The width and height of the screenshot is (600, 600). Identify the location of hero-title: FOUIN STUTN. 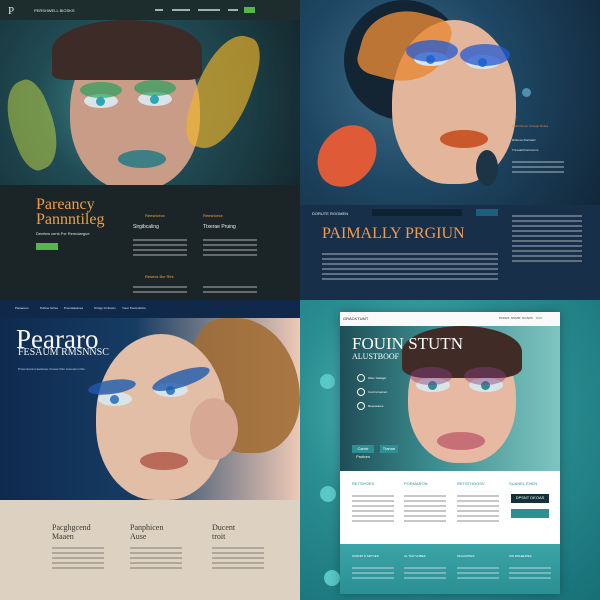
(407, 343).